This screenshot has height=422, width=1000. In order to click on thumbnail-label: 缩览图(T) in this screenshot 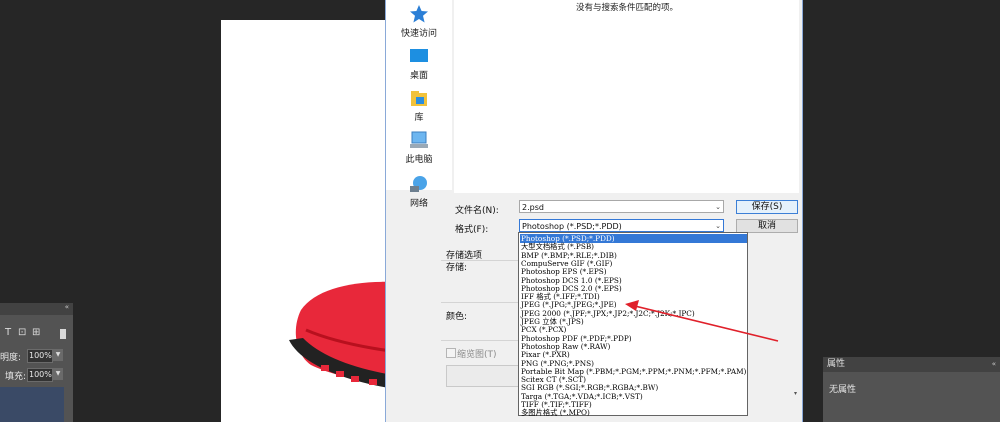, I will do `click(477, 355)`.